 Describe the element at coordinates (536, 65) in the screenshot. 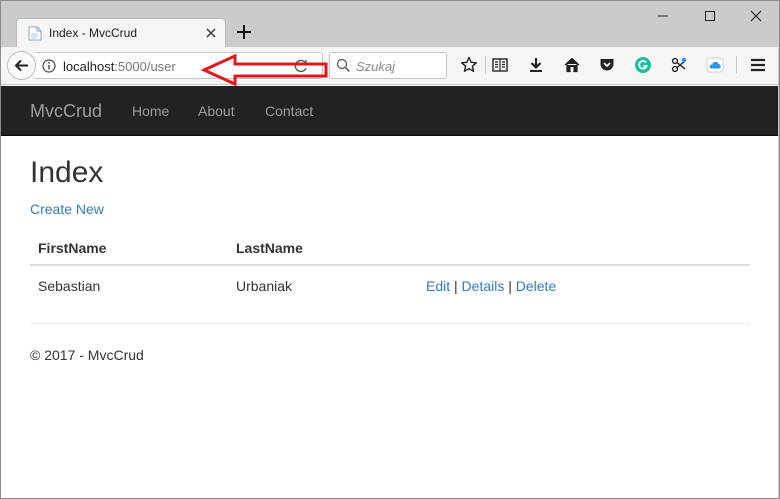

I see `download-icon` at that location.